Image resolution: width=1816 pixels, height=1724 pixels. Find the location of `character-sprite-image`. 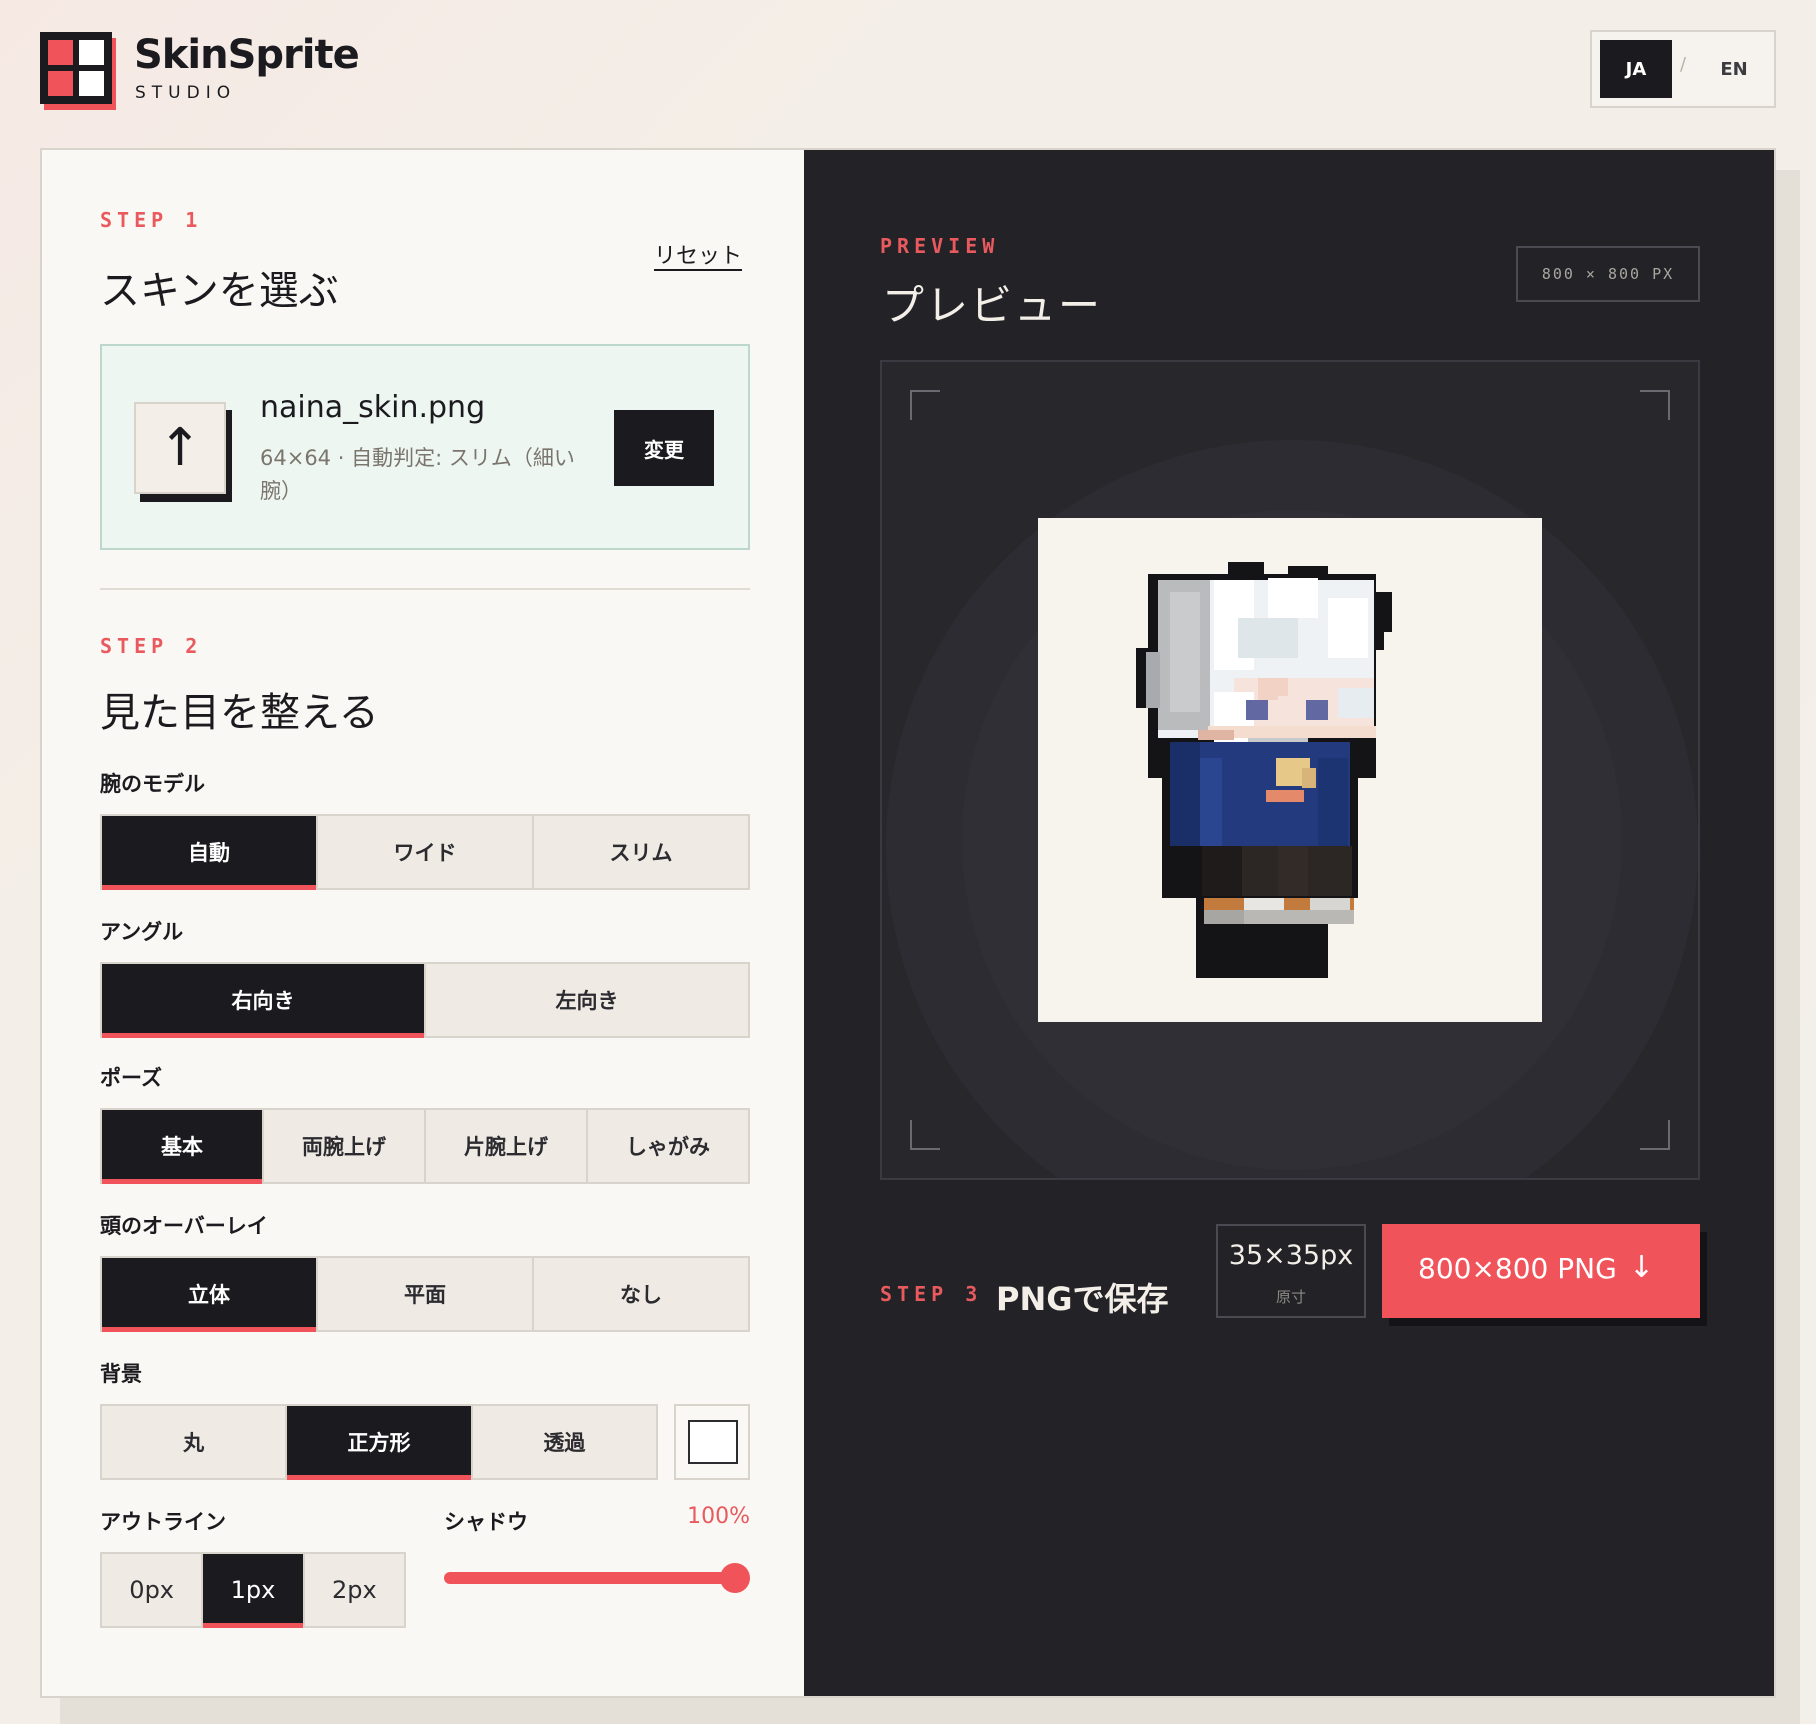

character-sprite-image is located at coordinates (1264, 770).